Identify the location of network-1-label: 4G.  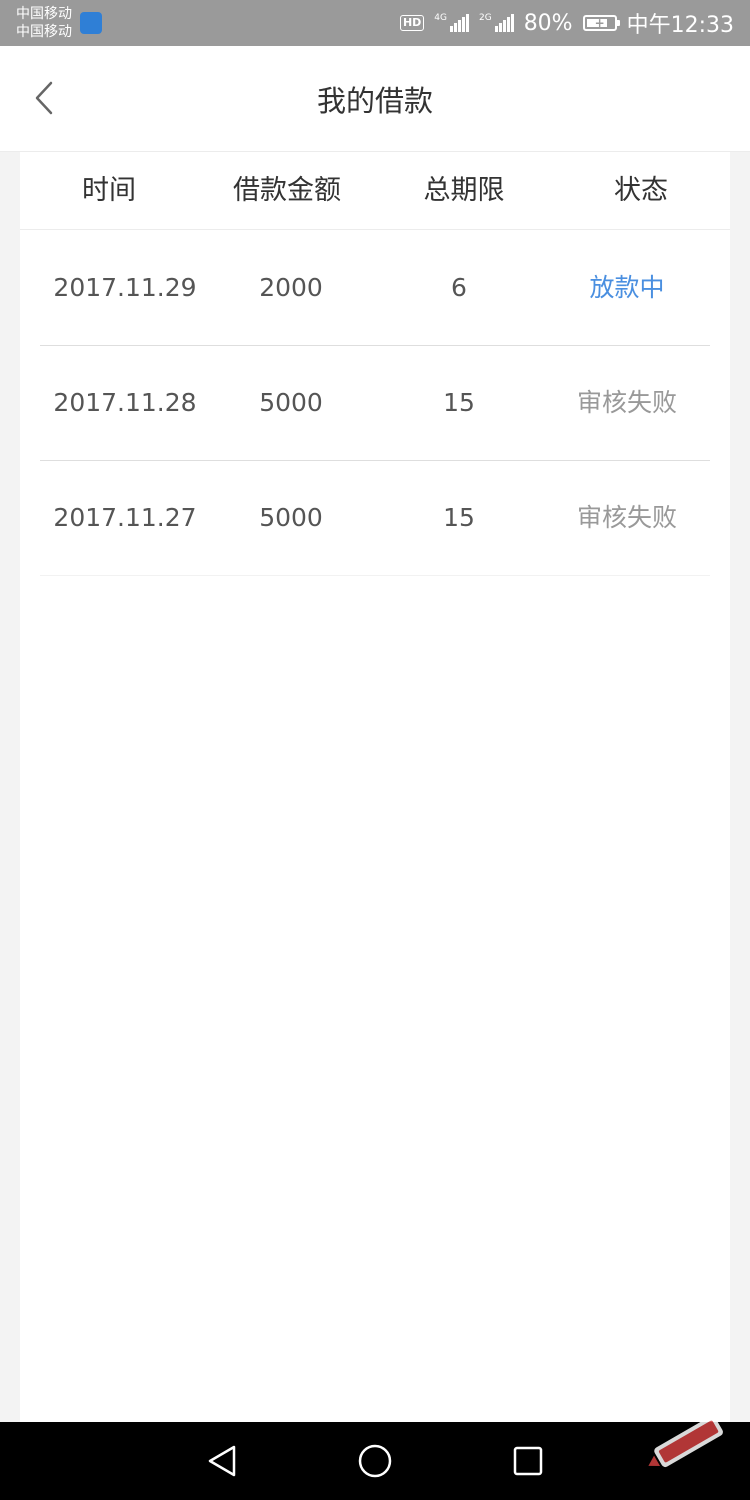
(440, 18).